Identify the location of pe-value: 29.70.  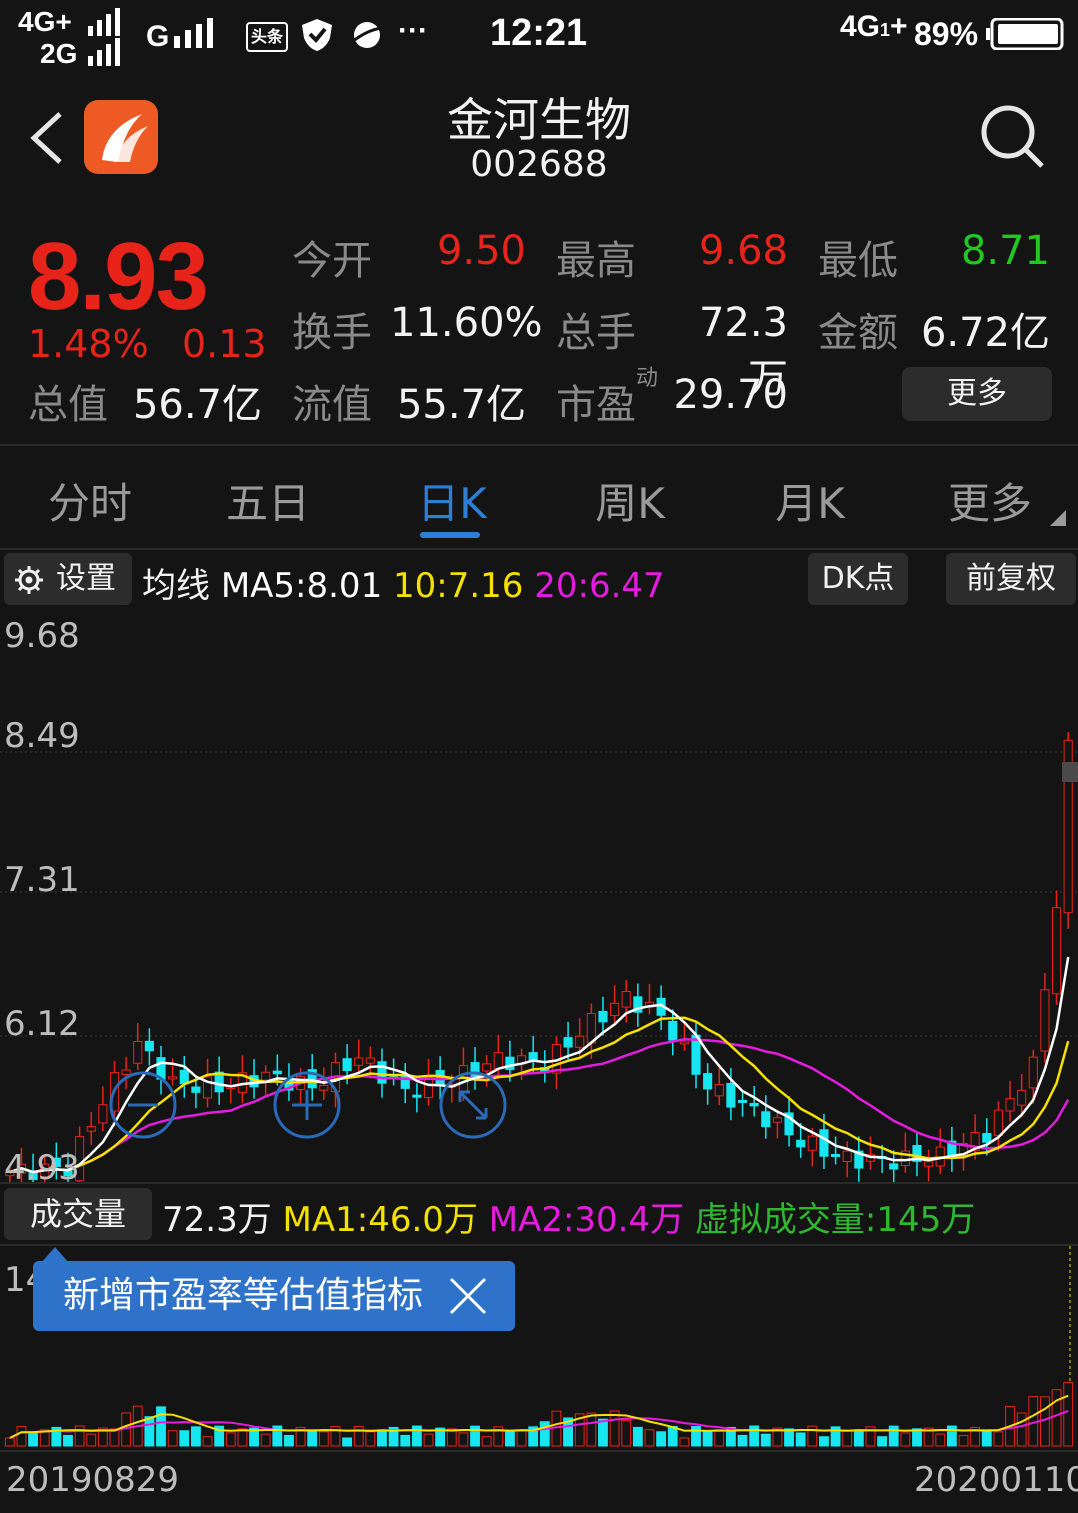
(730, 395).